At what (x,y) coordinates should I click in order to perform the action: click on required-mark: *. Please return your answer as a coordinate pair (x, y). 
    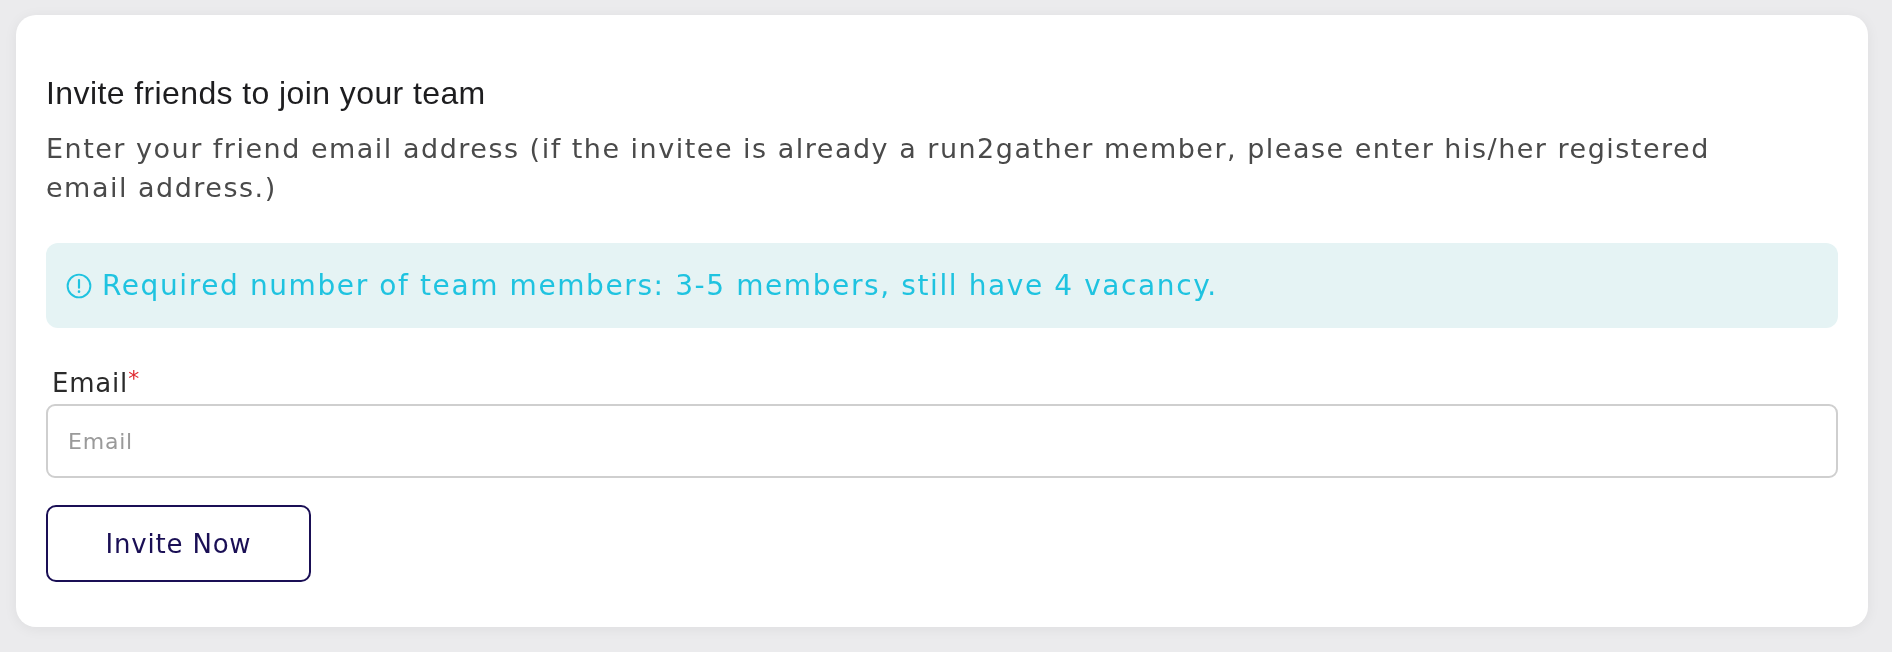
    Looking at the image, I should click on (134, 379).